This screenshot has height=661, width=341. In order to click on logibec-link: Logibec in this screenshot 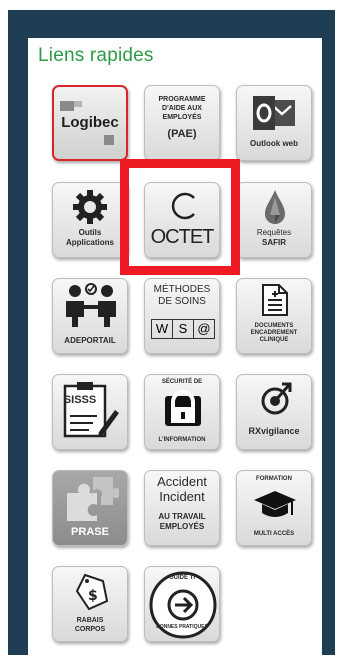, I will do `click(90, 123)`.